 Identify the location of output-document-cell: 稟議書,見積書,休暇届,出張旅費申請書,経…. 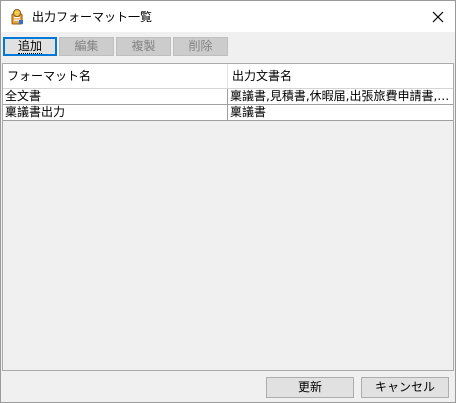
(340, 96).